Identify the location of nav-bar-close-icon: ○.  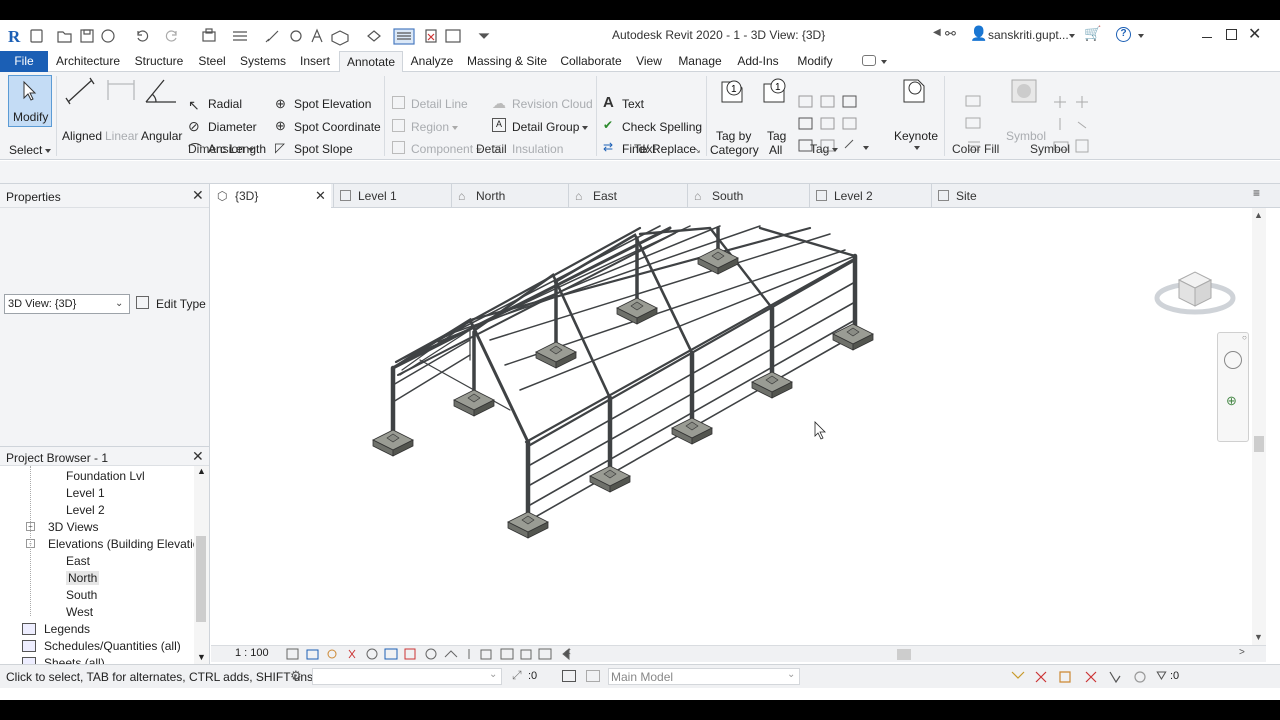
(1244, 337).